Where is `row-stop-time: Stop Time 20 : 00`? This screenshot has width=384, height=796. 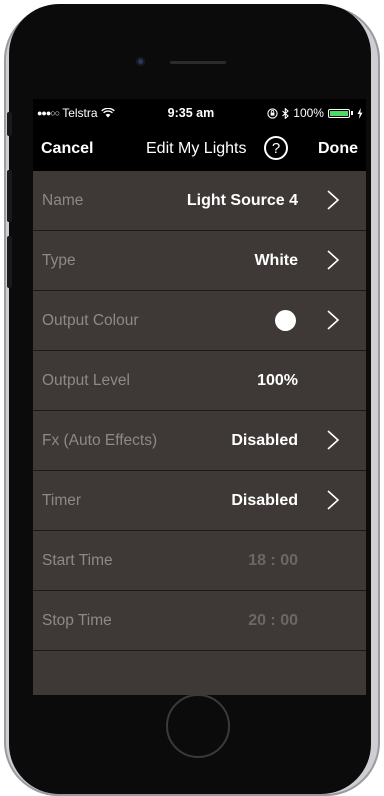 row-stop-time: Stop Time 20 : 00 is located at coordinates (199, 621).